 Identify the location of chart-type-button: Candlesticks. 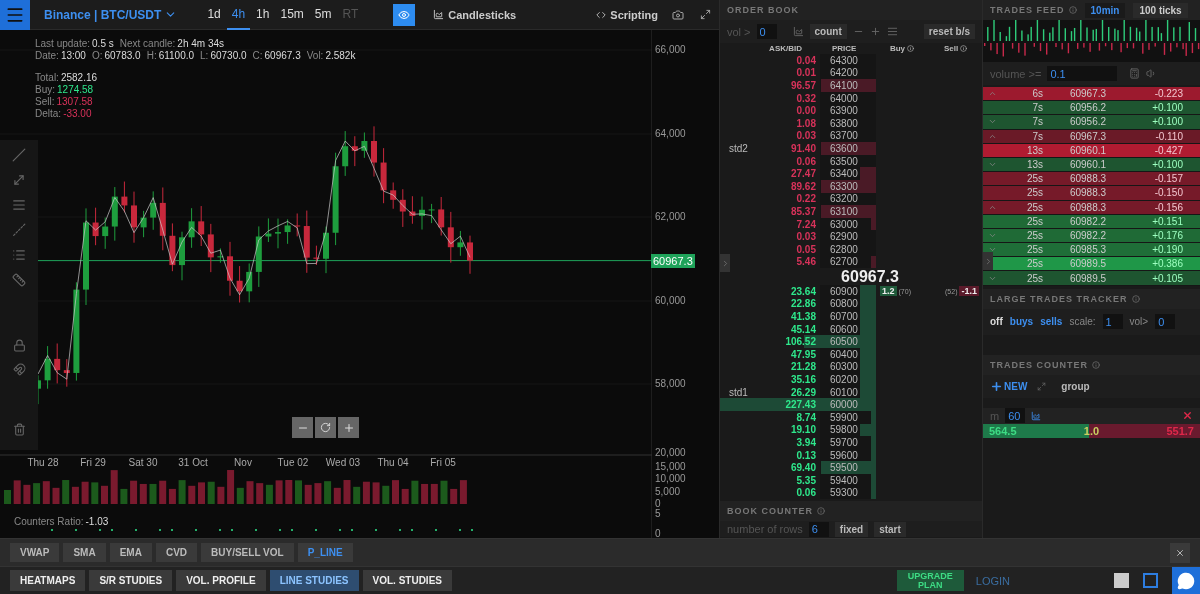
(475, 14).